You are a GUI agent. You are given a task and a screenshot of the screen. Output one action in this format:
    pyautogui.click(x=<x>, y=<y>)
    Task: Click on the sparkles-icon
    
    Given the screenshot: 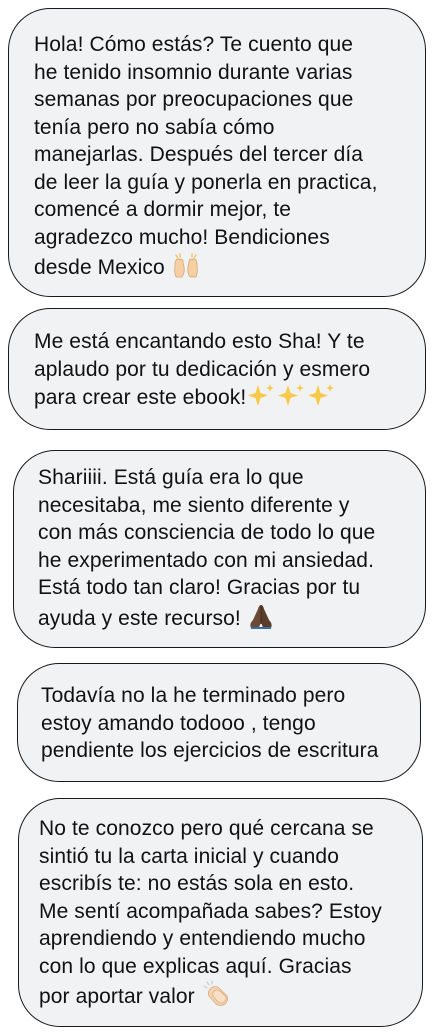 What is the action you would take?
    pyautogui.click(x=292, y=400)
    